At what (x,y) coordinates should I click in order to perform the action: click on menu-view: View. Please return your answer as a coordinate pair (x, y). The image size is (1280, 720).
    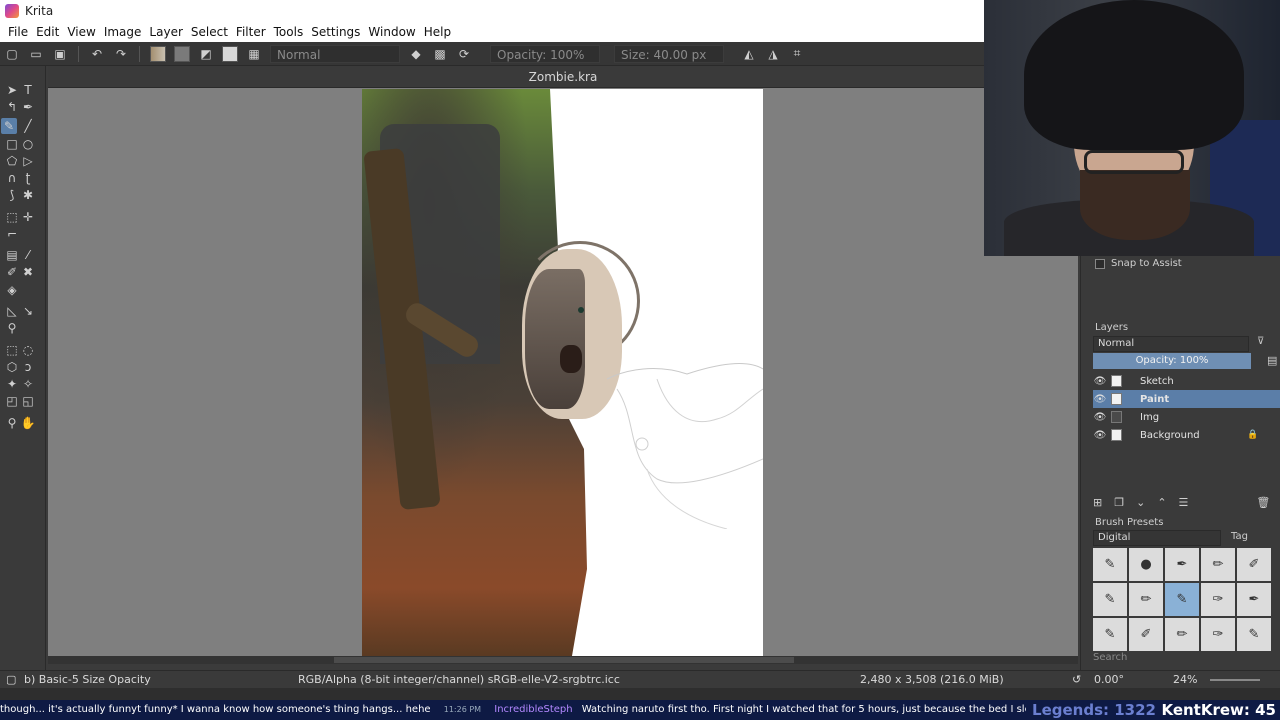
    Looking at the image, I should click on (81, 32).